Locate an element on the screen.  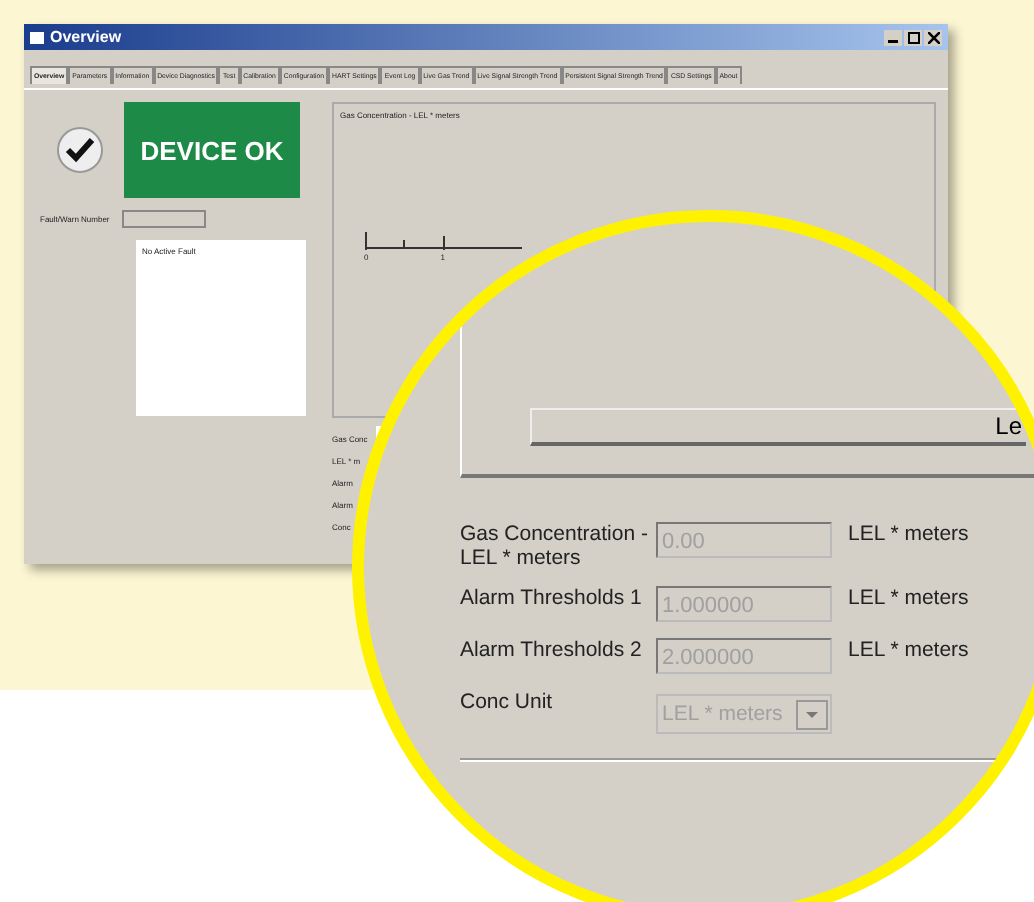
field-label: Alarm Thresholds 1 is located at coordinates (552, 598).